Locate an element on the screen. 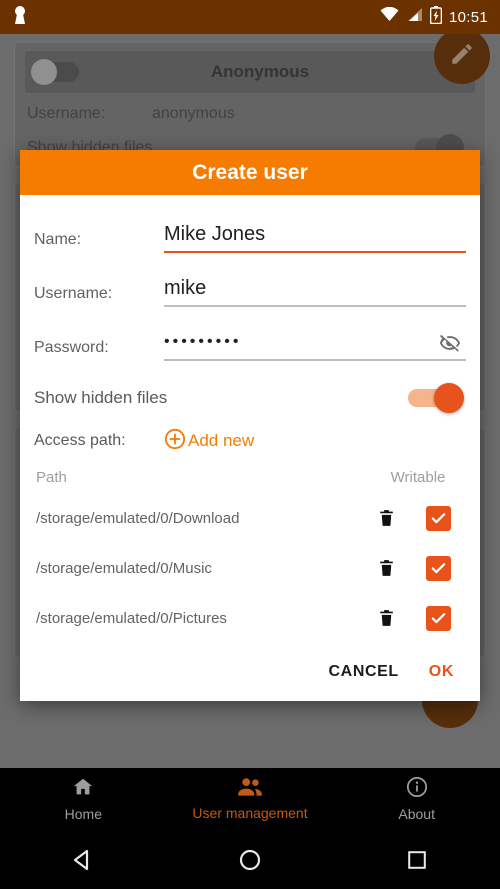  show-hidden-files-row: Show hidden files is located at coordinates (250, 398).